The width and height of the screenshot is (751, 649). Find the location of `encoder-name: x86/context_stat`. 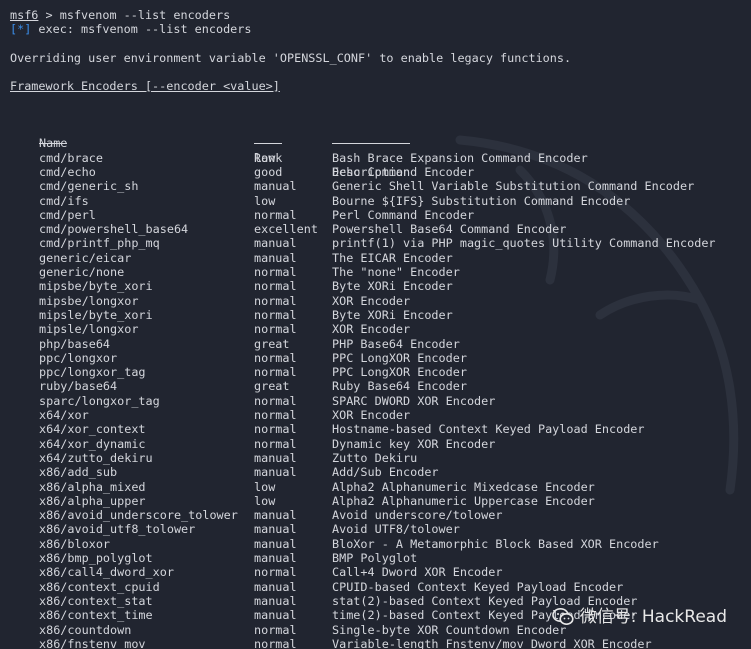

encoder-name: x86/context_stat is located at coordinates (96, 600).